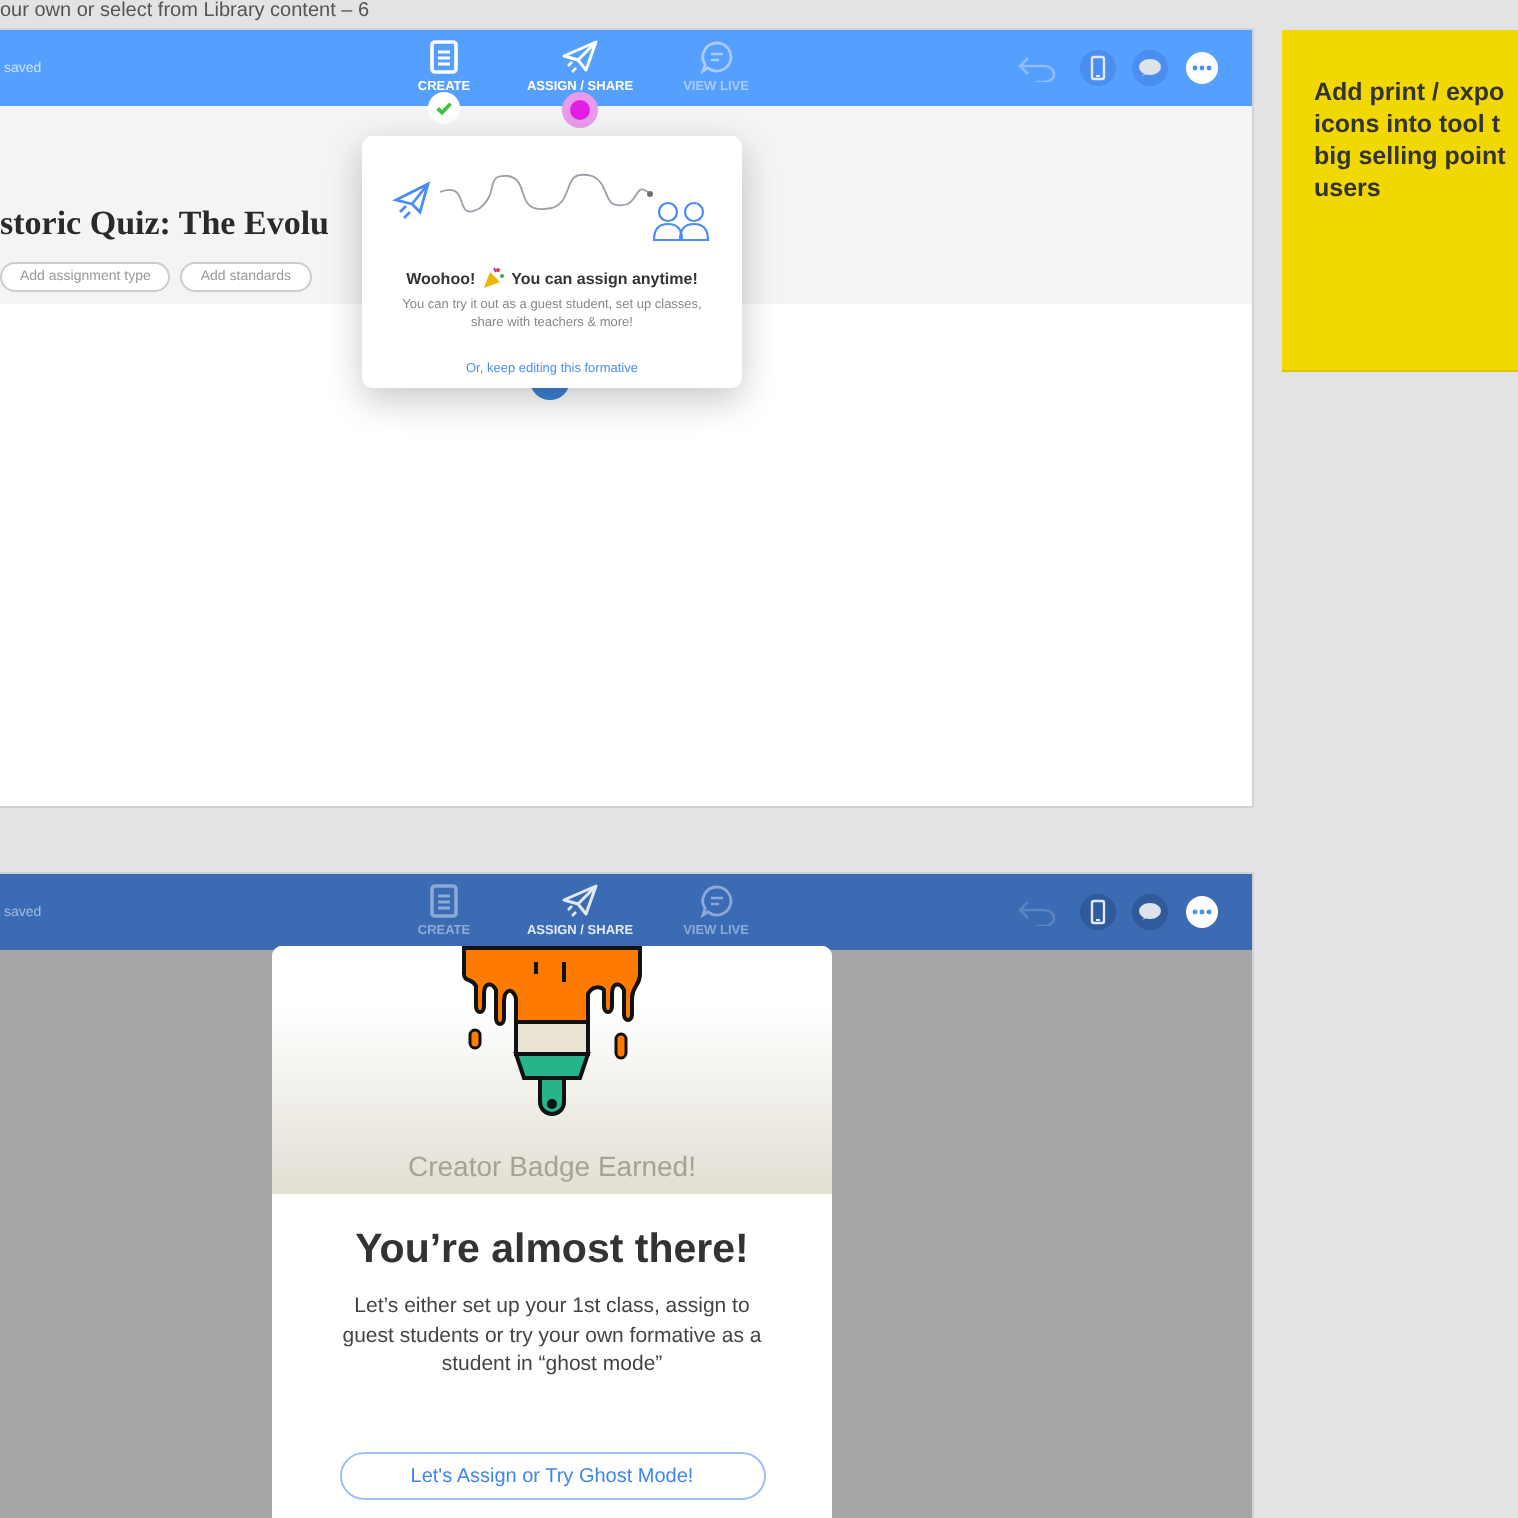  What do you see at coordinates (1348, 188) in the screenshot?
I see `sticky-note-text: users` at bounding box center [1348, 188].